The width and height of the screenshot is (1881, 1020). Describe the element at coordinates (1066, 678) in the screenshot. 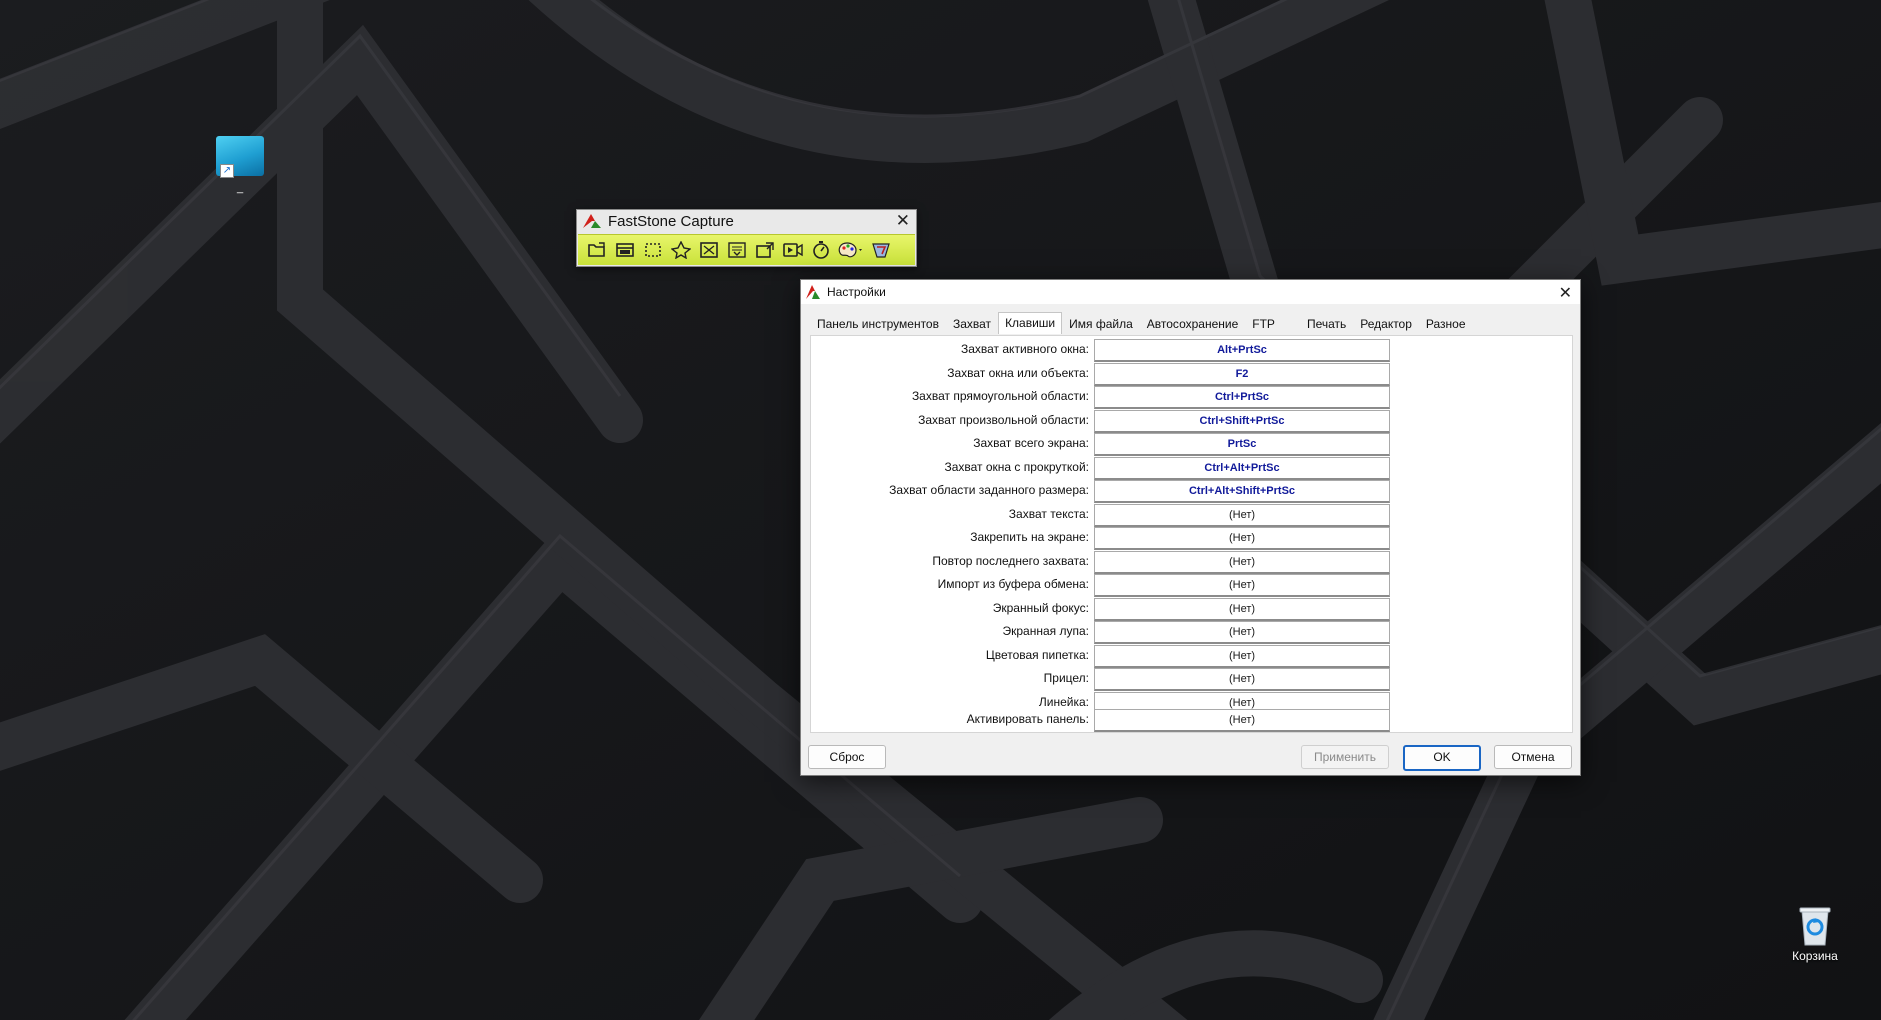

I see `hotkey-label: Прицел:` at that location.